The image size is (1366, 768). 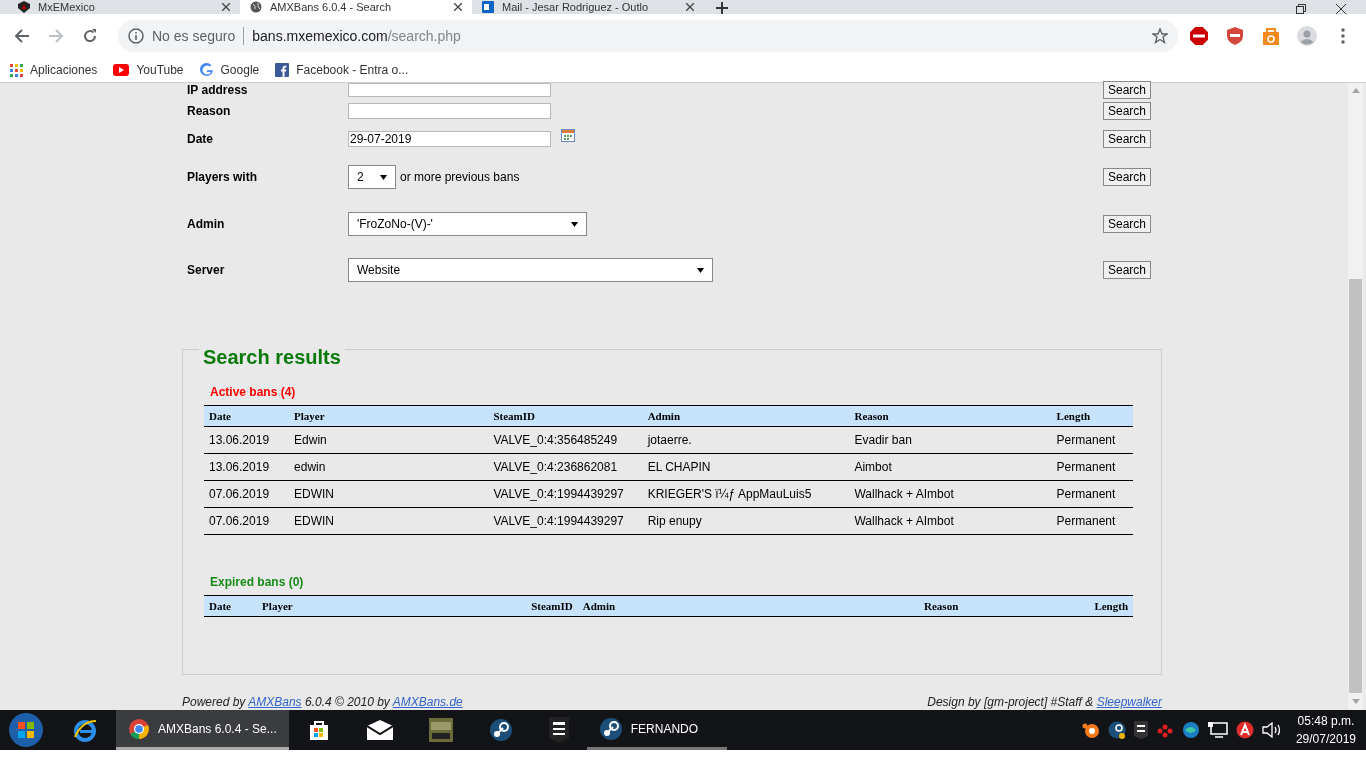 What do you see at coordinates (427, 702) in the screenshot?
I see `credit-link: AMXBans.de` at bounding box center [427, 702].